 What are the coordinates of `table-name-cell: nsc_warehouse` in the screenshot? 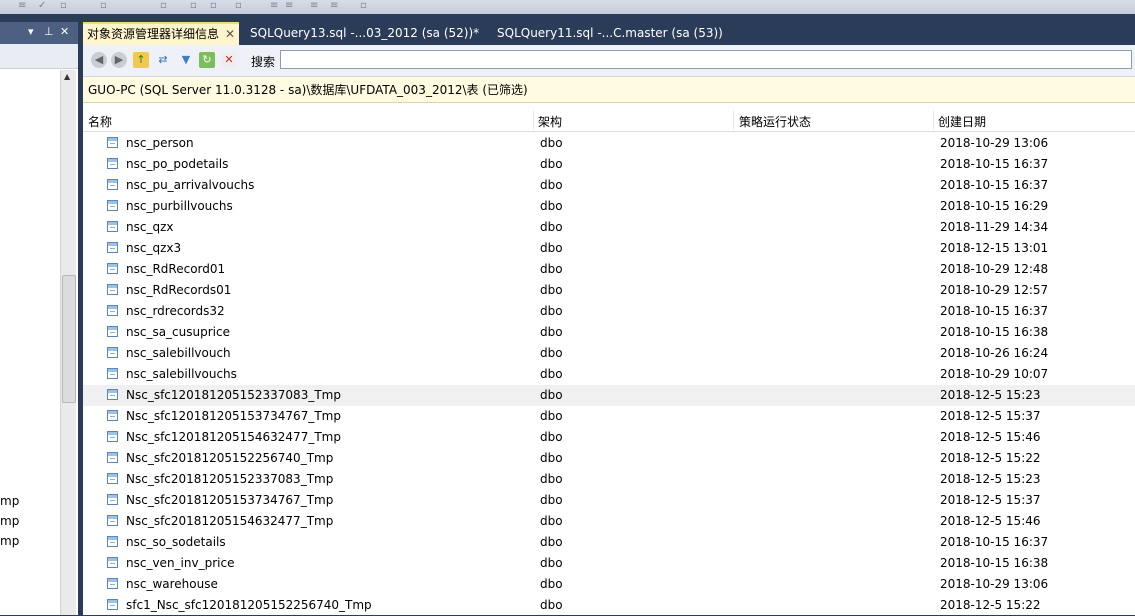 It's located at (172, 584).